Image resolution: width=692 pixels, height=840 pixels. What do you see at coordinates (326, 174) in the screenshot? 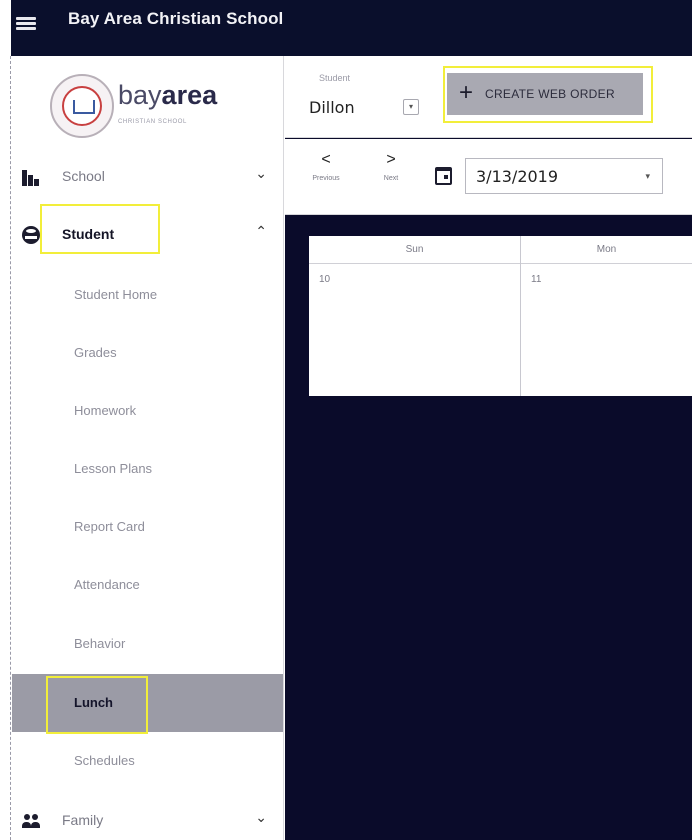
I see `previous-button: < Previous` at bounding box center [326, 174].